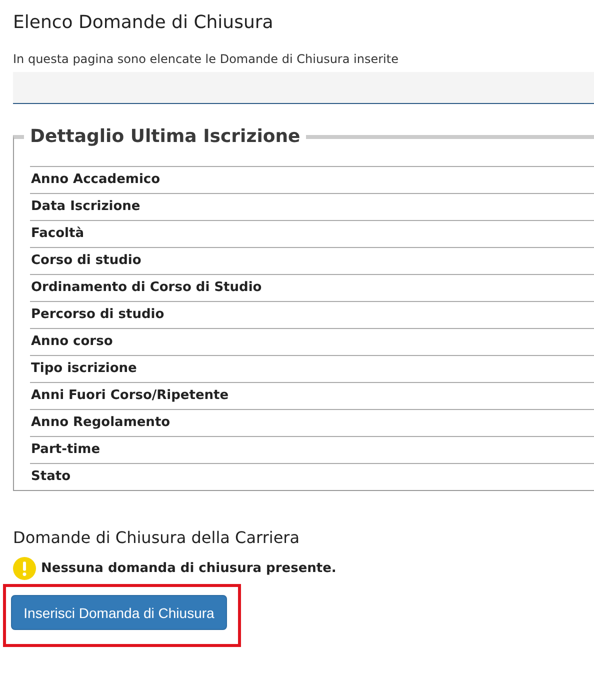 This screenshot has height=694, width=594. I want to click on detail-label: Anni Fuori Corso/Ripetente, so click(312, 395).